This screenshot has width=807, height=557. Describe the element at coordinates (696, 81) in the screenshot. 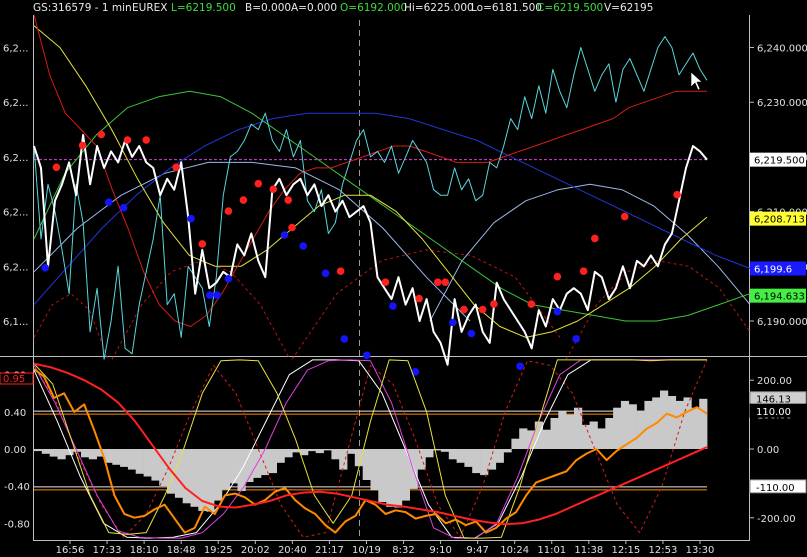

I see `mouse-cursor-icon` at that location.